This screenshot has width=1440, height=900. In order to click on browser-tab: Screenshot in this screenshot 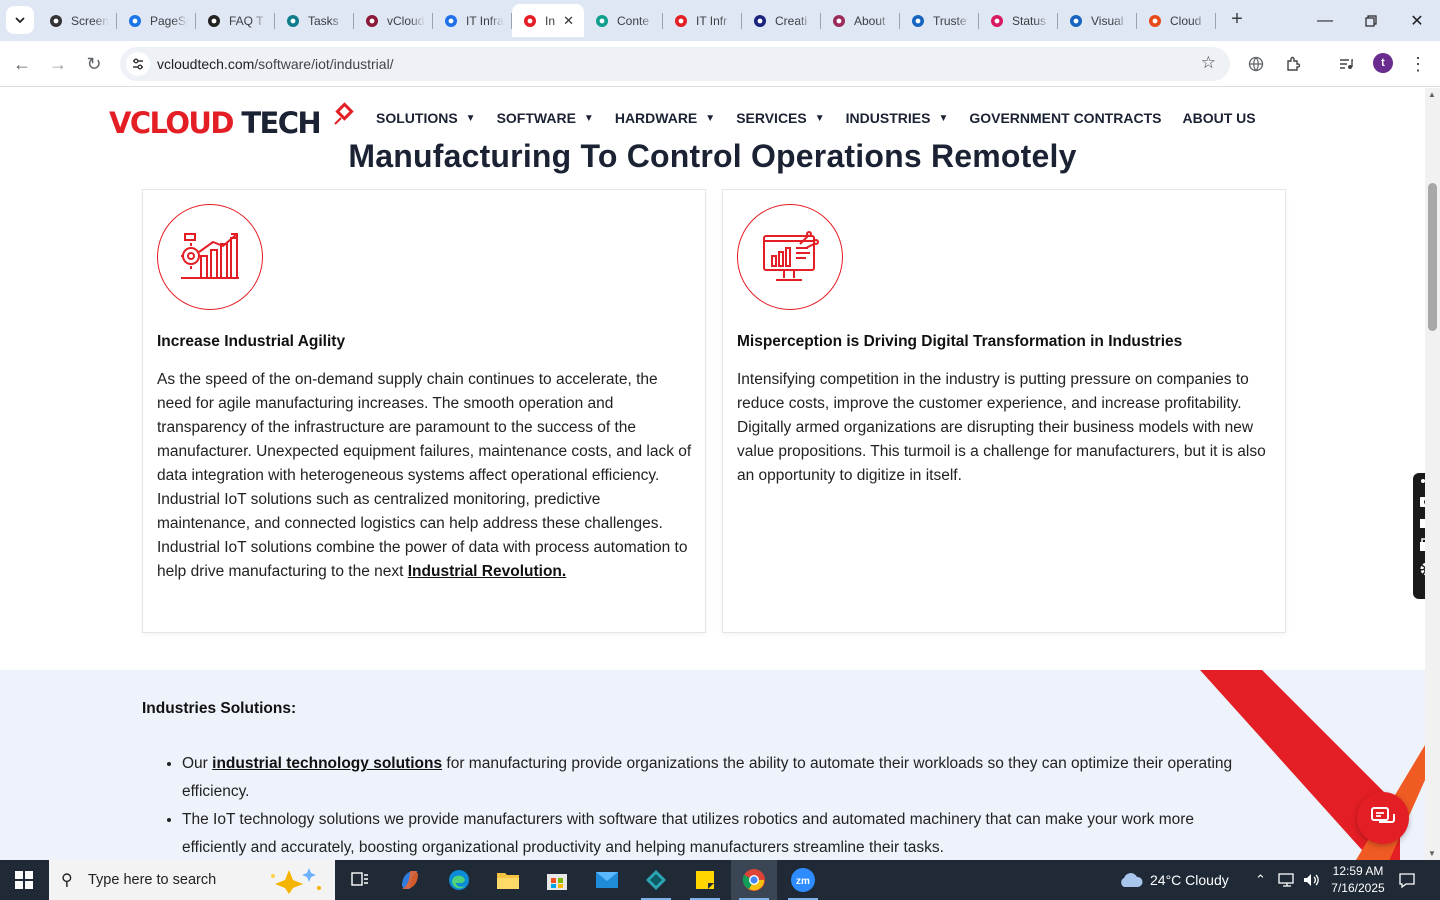, I will do `click(77, 20)`.